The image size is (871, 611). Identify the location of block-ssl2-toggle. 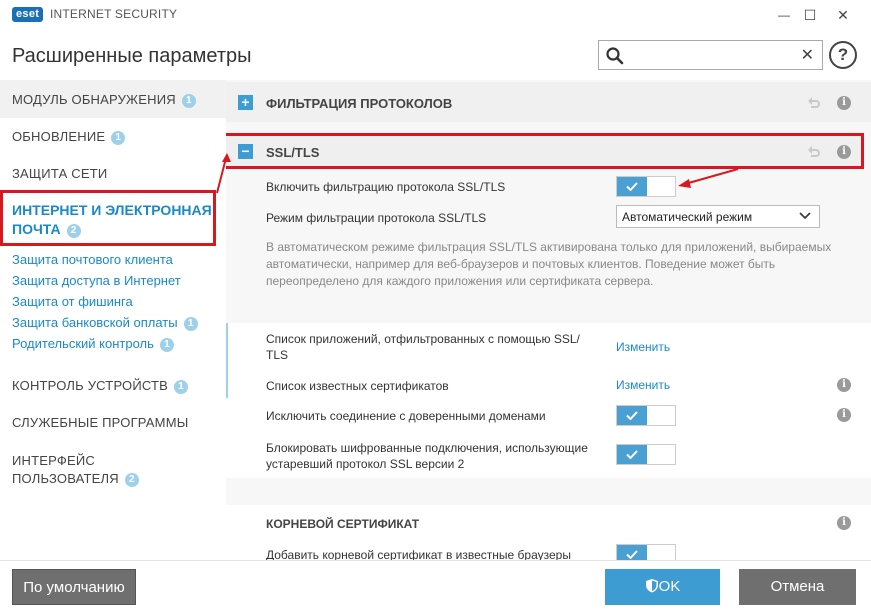
(646, 454).